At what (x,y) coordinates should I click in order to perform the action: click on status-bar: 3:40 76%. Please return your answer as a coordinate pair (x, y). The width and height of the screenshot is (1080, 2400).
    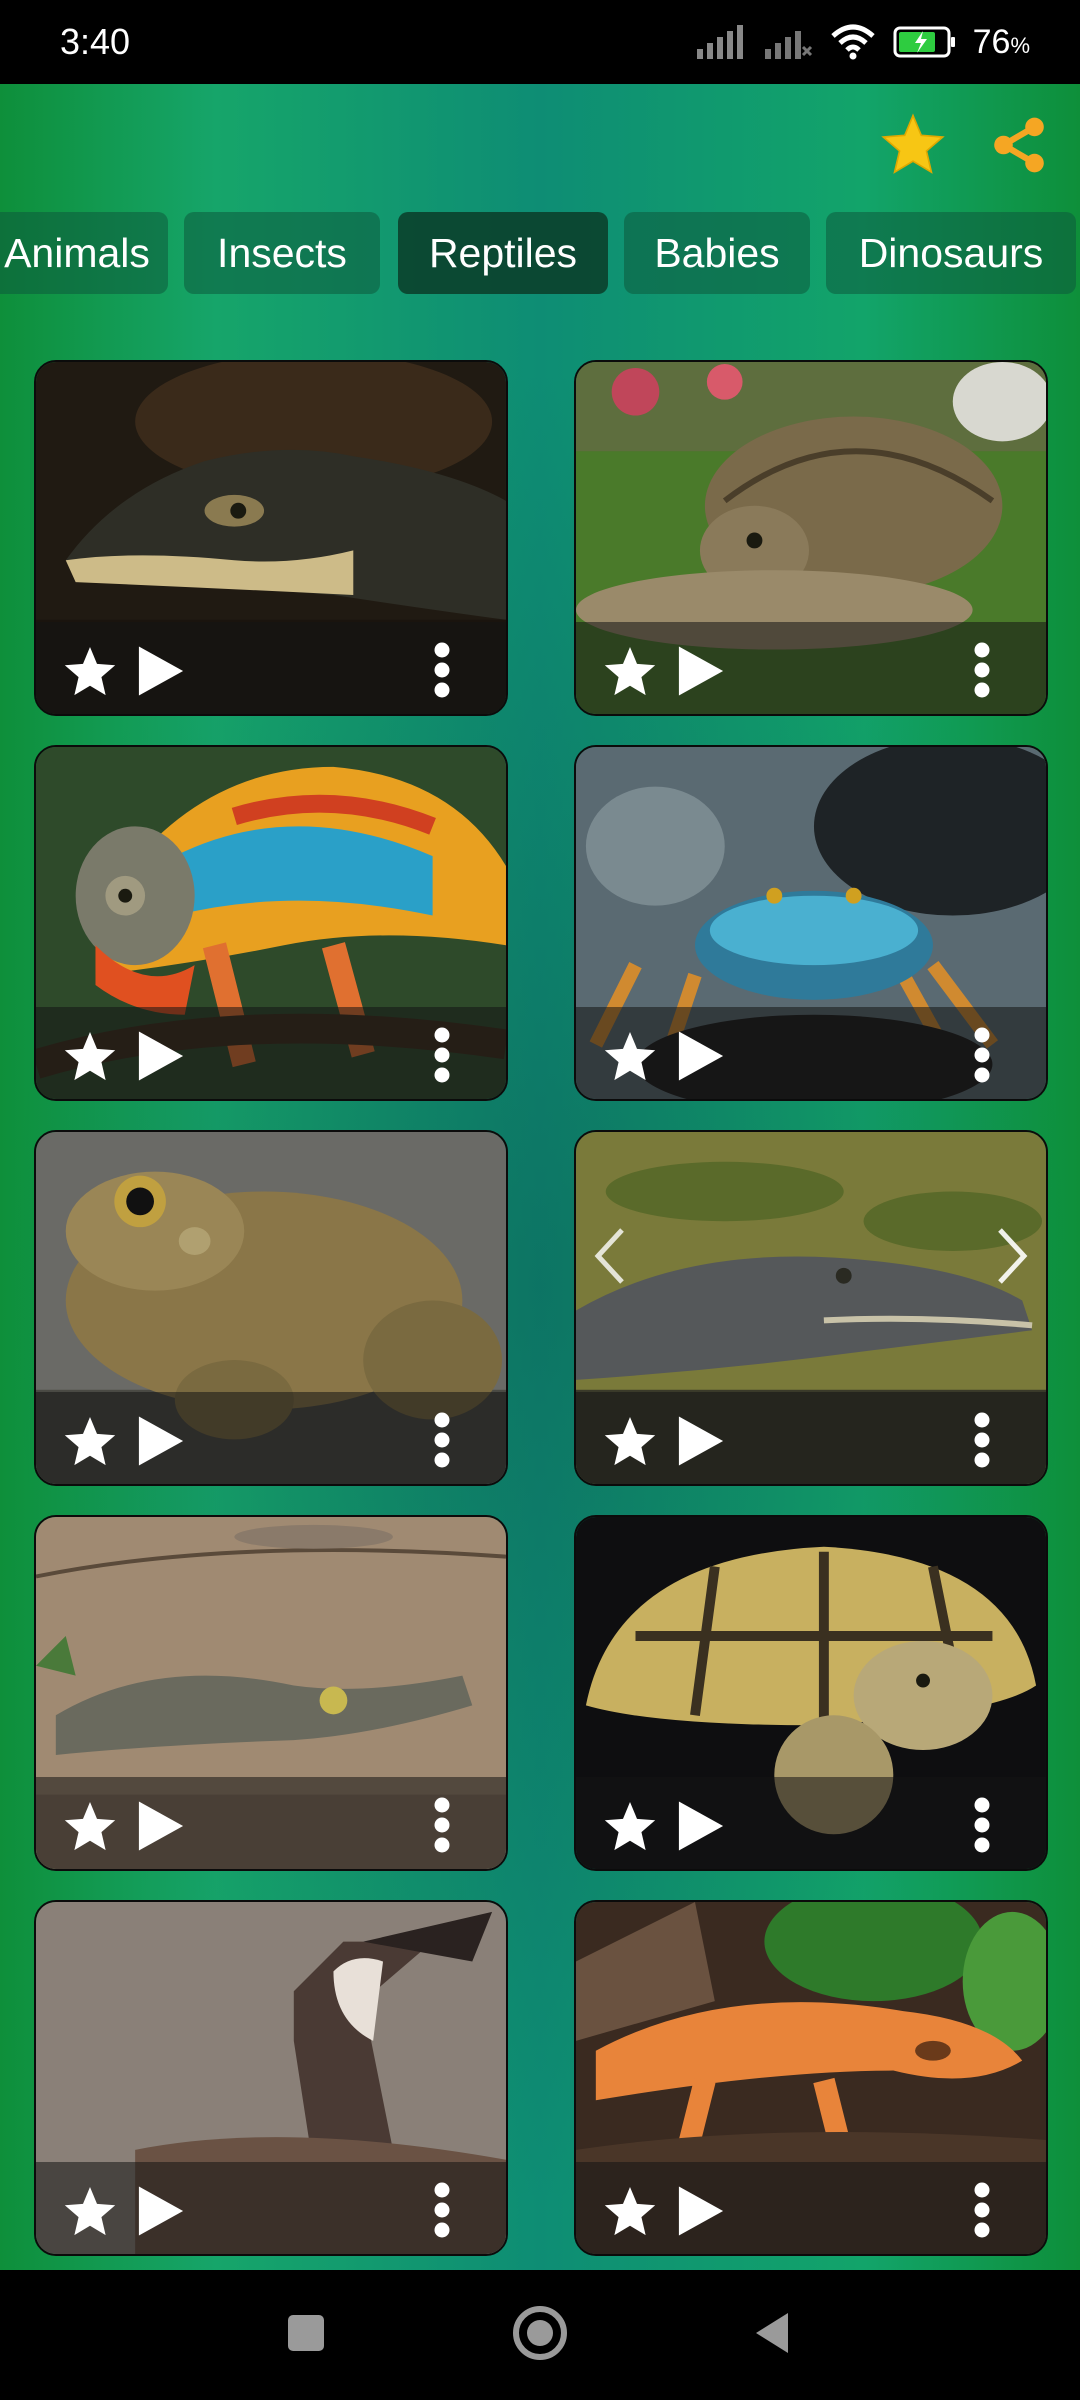
    Looking at the image, I should click on (540, 42).